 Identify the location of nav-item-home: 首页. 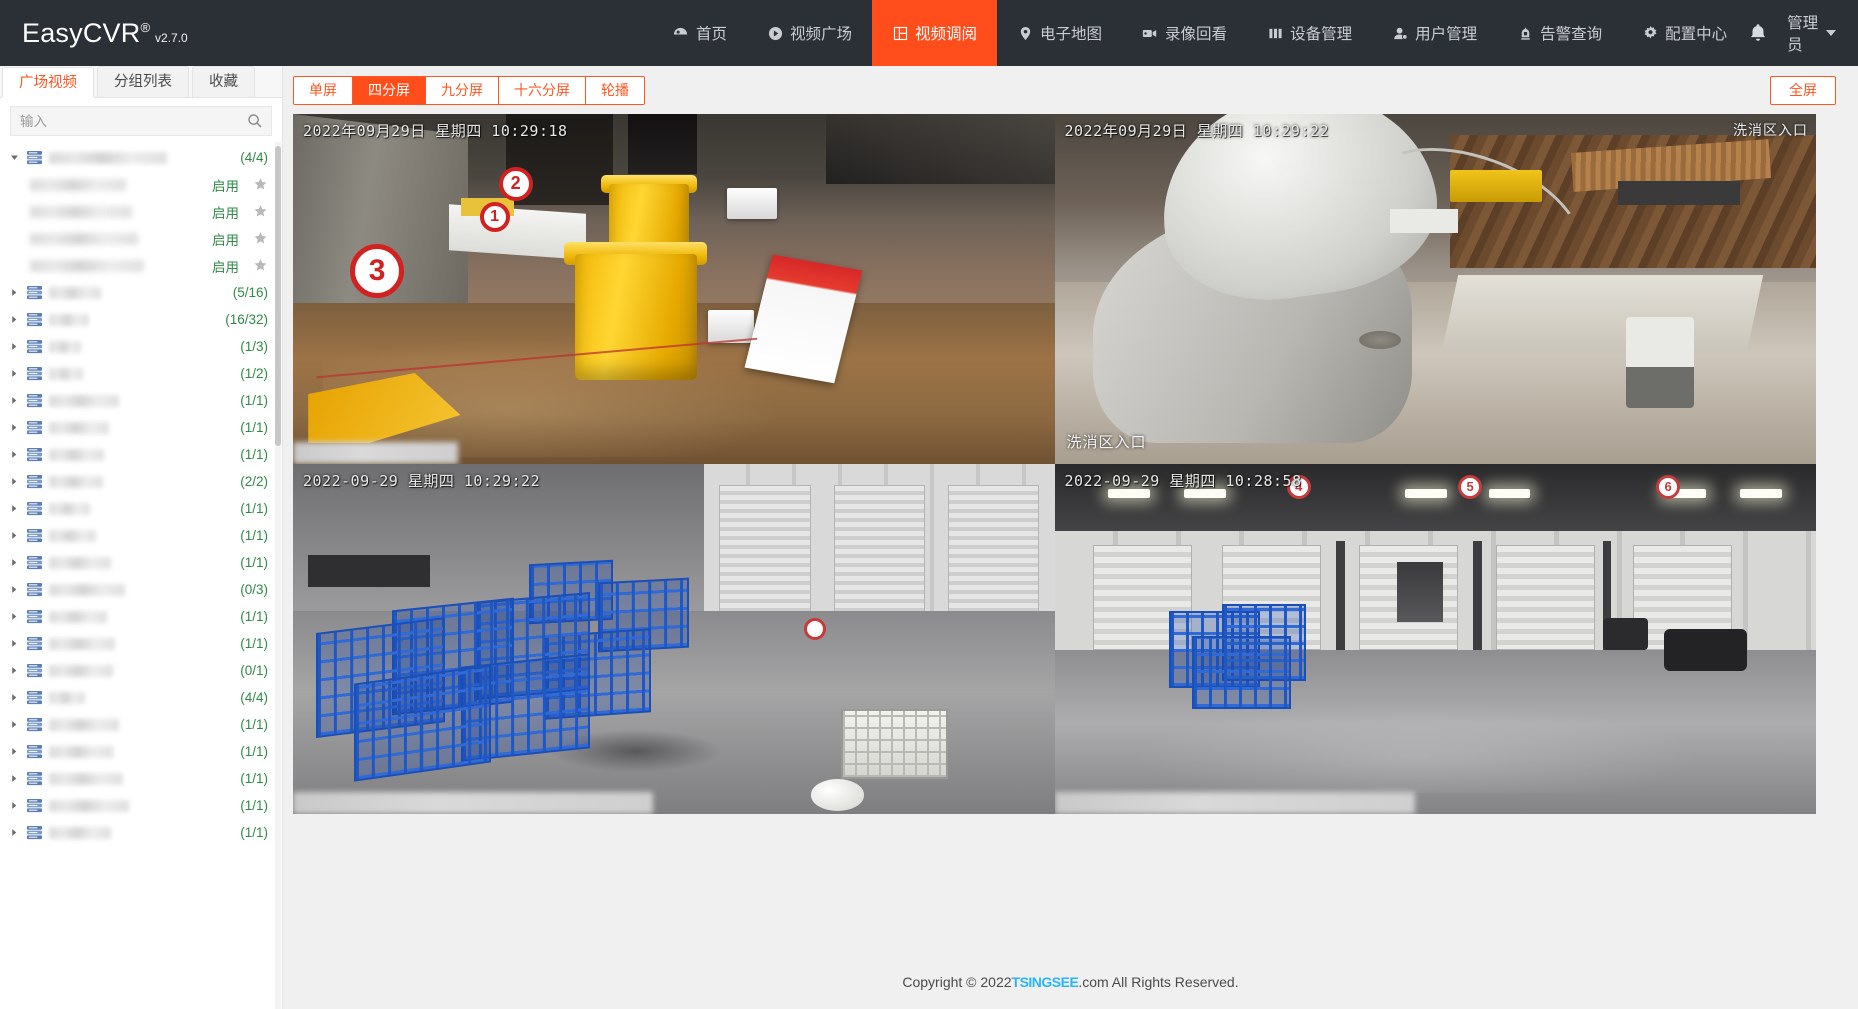
(700, 33).